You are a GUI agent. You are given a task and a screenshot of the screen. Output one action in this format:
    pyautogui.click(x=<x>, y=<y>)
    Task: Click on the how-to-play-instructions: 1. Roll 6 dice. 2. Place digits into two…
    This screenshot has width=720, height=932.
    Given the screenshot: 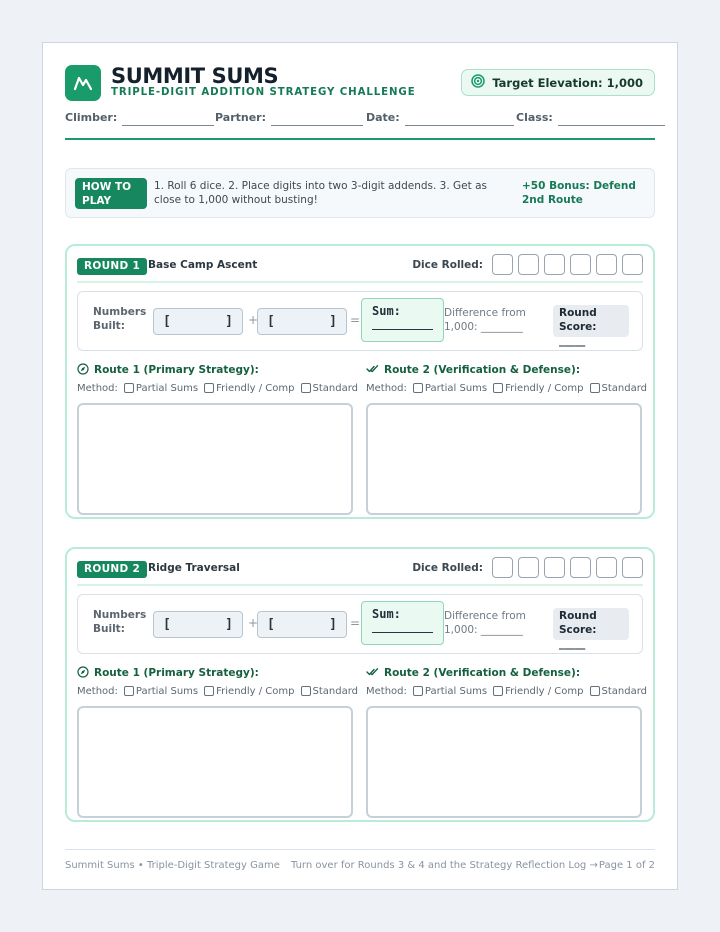 What is the action you would take?
    pyautogui.click(x=320, y=193)
    